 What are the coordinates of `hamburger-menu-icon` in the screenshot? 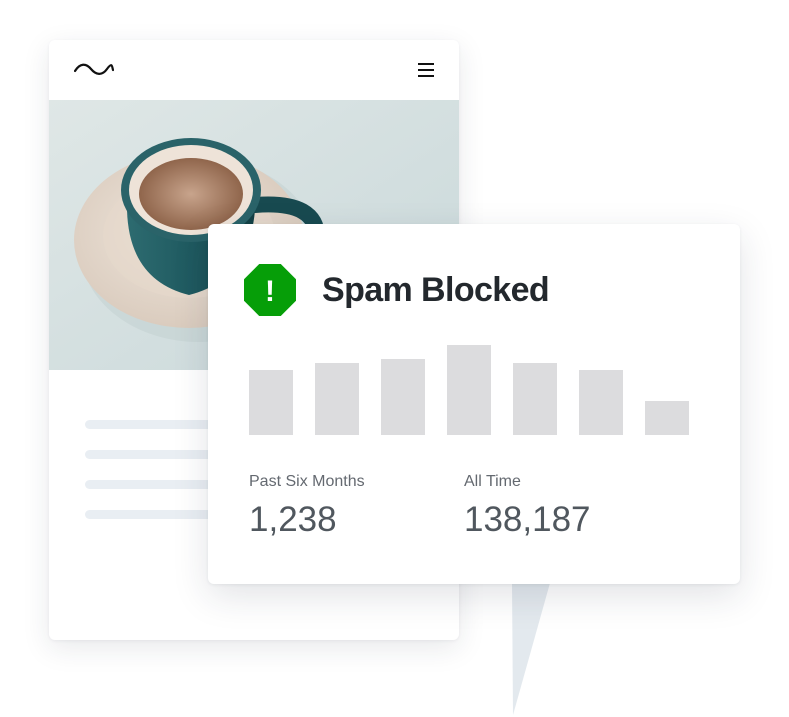 It's located at (426, 72).